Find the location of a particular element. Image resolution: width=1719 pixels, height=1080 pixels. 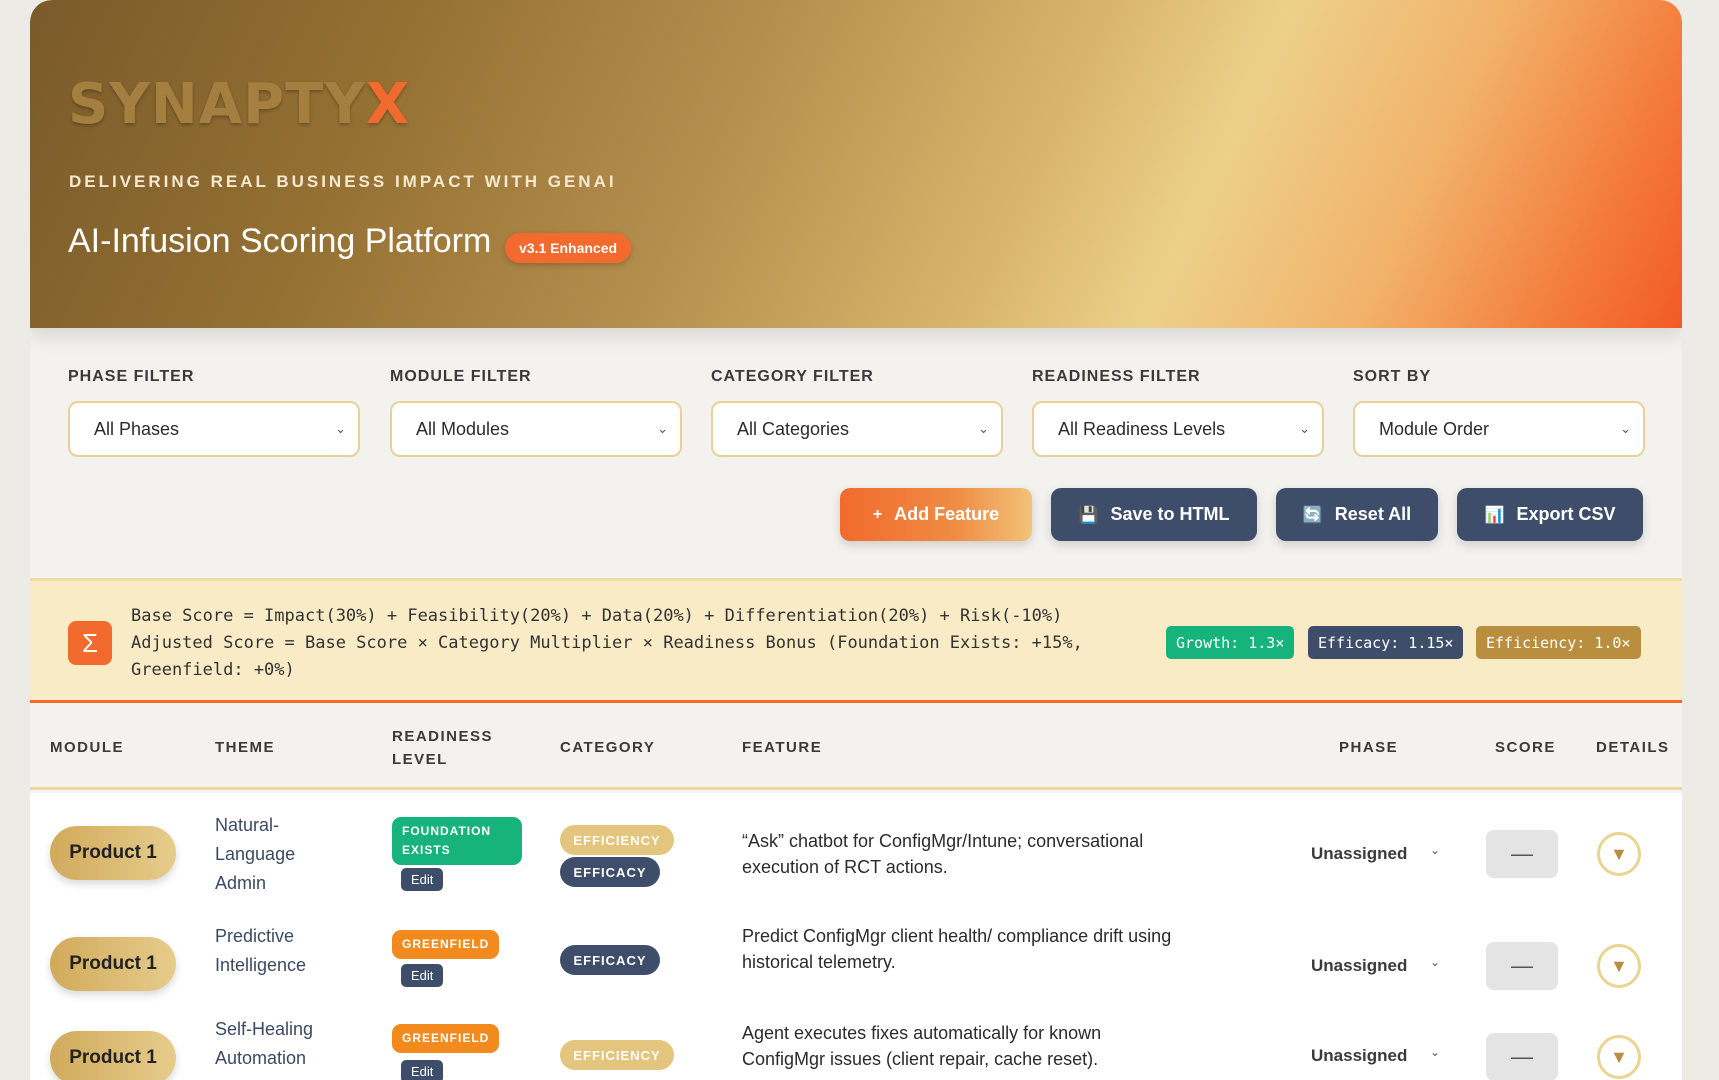

column-header-feature: FEATURE is located at coordinates (782, 747).